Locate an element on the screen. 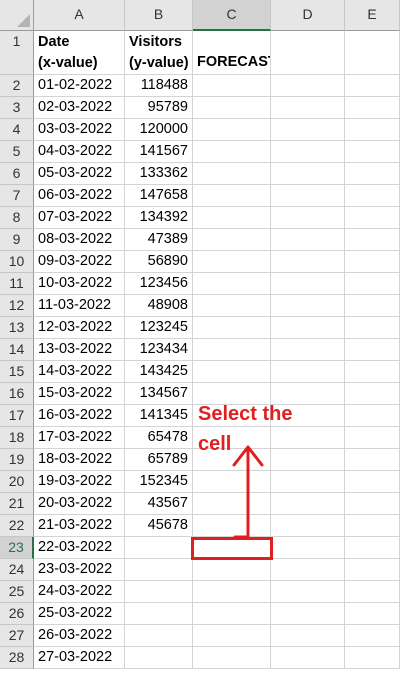  annotation-arrow is located at coordinates (248, 492).